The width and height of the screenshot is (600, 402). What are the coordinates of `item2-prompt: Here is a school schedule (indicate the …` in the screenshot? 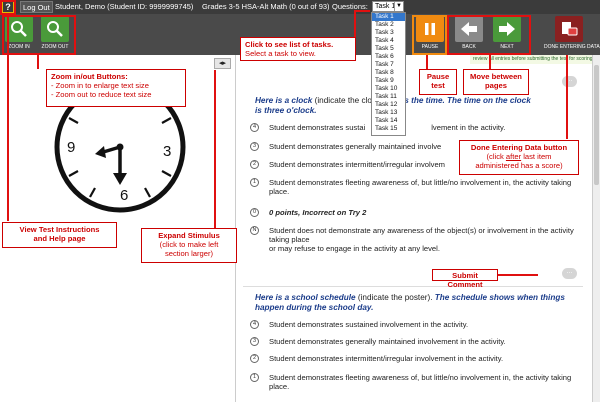 It's located at (420, 303).